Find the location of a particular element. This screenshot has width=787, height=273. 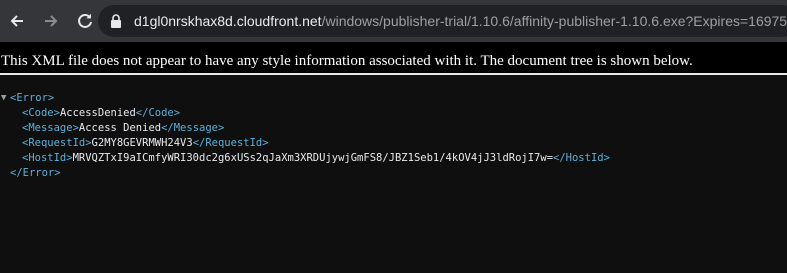

message-close-tag: </Message> is located at coordinates (193, 128).